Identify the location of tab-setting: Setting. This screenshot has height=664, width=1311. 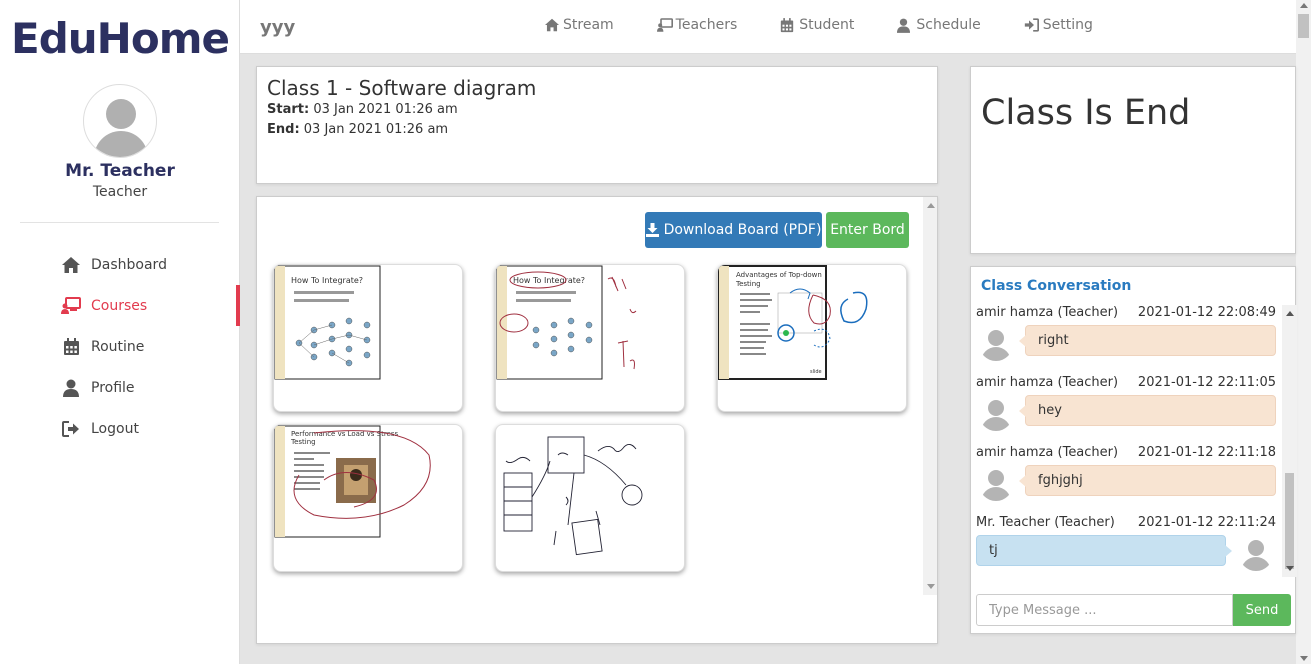
(1058, 25).